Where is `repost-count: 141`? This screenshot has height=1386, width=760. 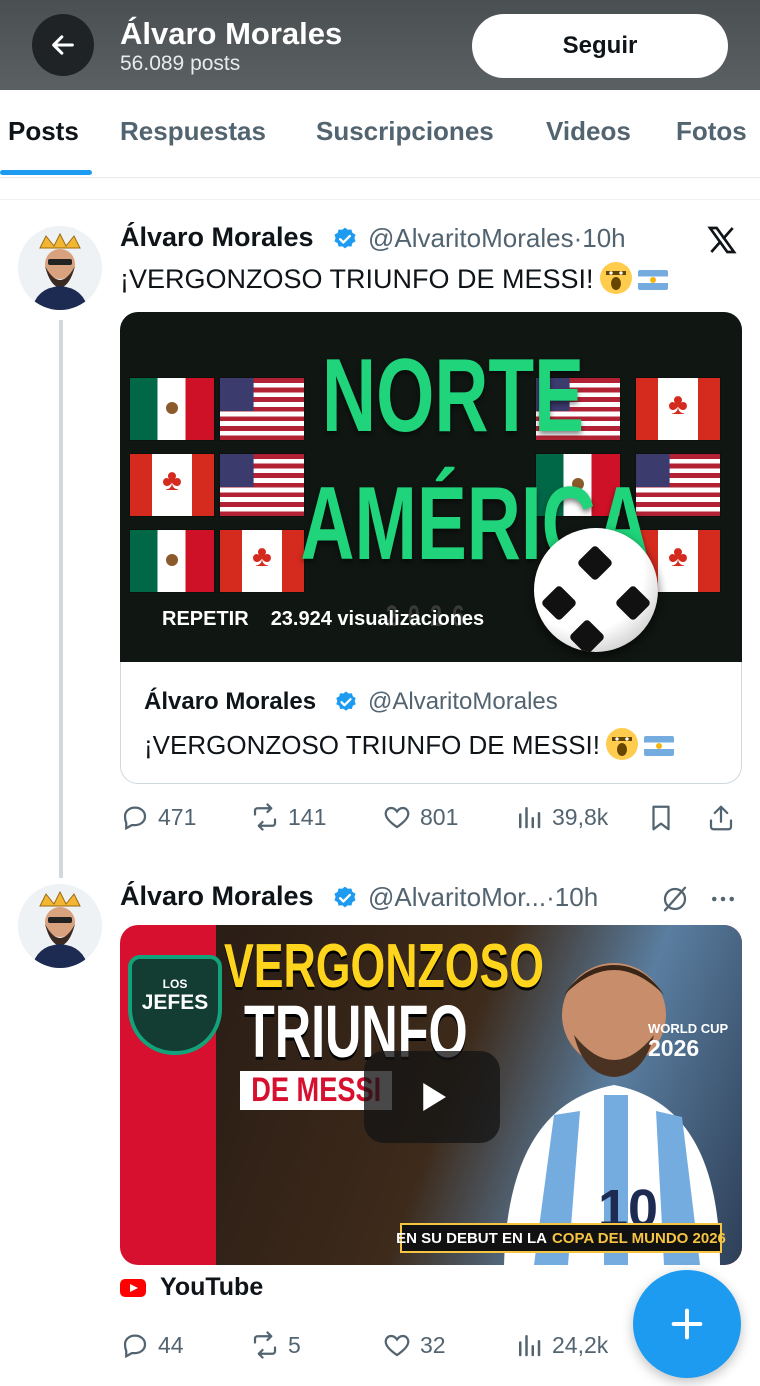
repost-count: 141 is located at coordinates (307, 816).